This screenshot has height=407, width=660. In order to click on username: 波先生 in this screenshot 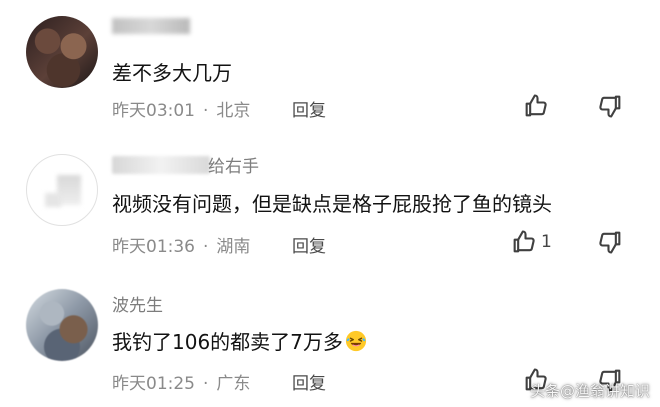, I will do `click(137, 303)`.